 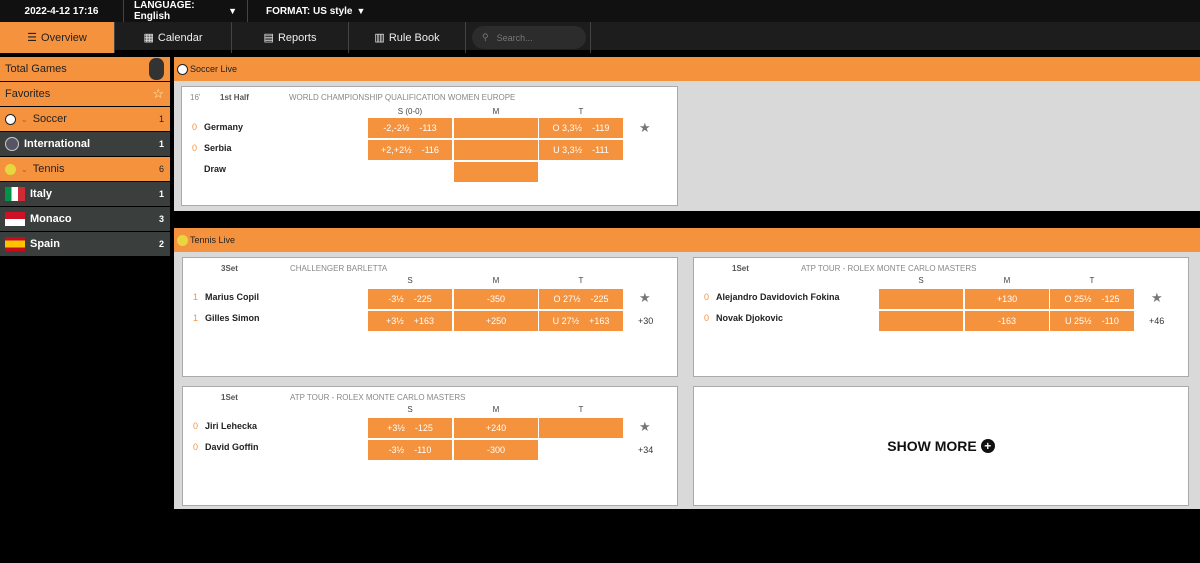 I want to click on sidebar-item-soccer: ⌄ Soccer 1, so click(x=85, y=119).